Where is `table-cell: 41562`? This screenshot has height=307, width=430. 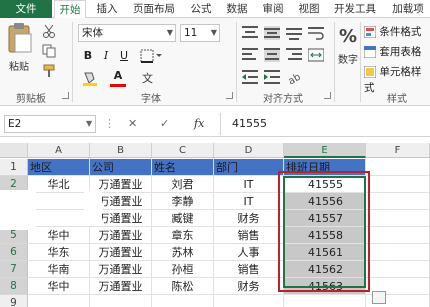 table-cell: 41562 is located at coordinates (325, 269).